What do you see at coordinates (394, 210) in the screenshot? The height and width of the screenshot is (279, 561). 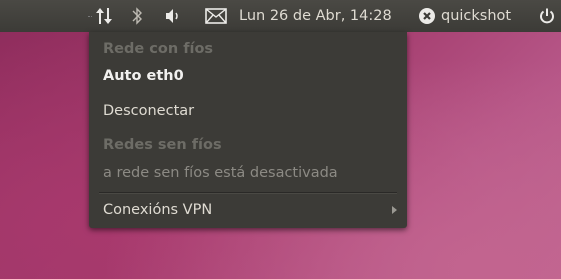 I see `submenu-arrow-icon` at bounding box center [394, 210].